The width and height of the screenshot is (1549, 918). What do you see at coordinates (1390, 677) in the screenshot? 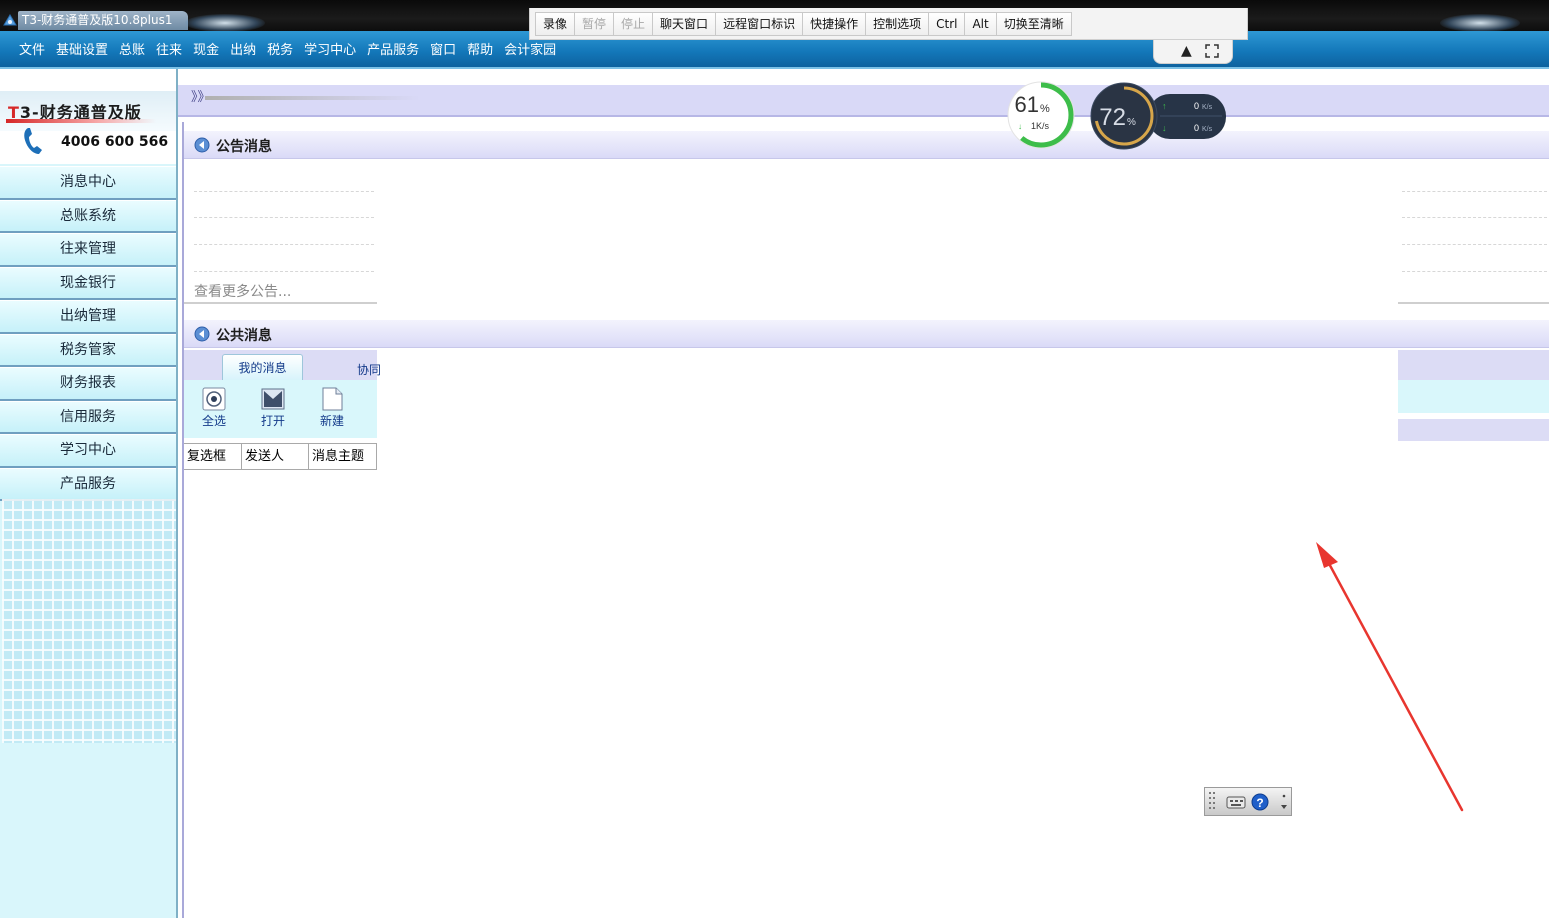
I see `annotation-arrow` at bounding box center [1390, 677].